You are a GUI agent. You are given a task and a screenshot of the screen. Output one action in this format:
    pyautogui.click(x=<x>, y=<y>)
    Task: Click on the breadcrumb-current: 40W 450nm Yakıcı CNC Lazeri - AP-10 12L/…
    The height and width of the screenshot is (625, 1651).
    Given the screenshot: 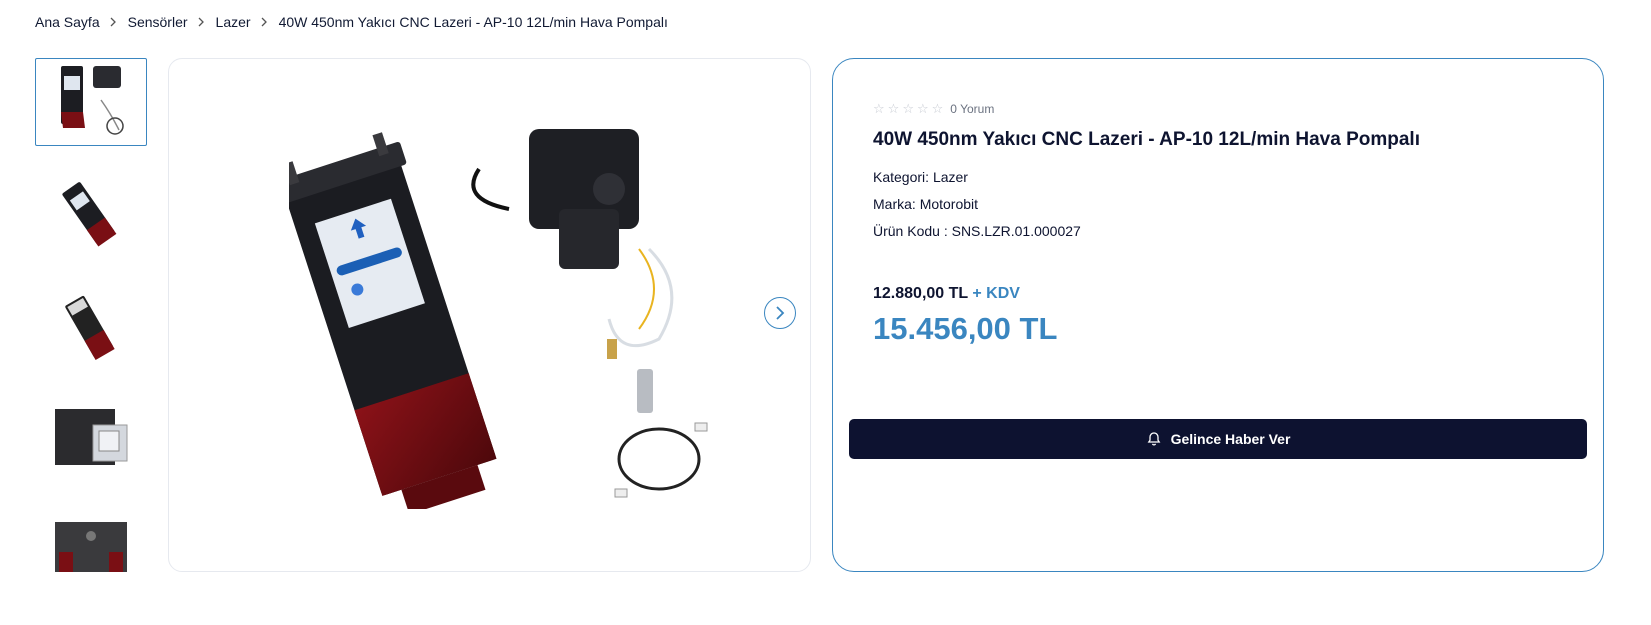 What is the action you would take?
    pyautogui.click(x=473, y=22)
    